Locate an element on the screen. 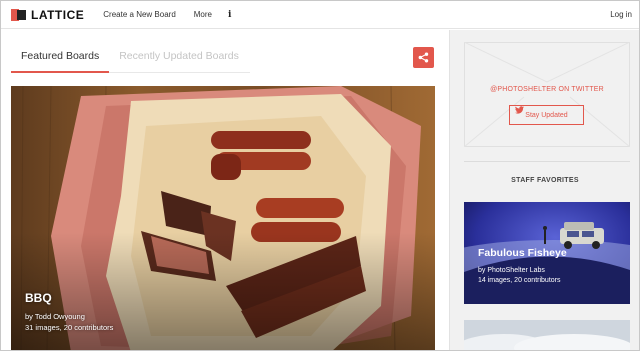 The height and width of the screenshot is (351, 640). staff-favorites-heading: STAFF FAVORITES is located at coordinates (545, 180).